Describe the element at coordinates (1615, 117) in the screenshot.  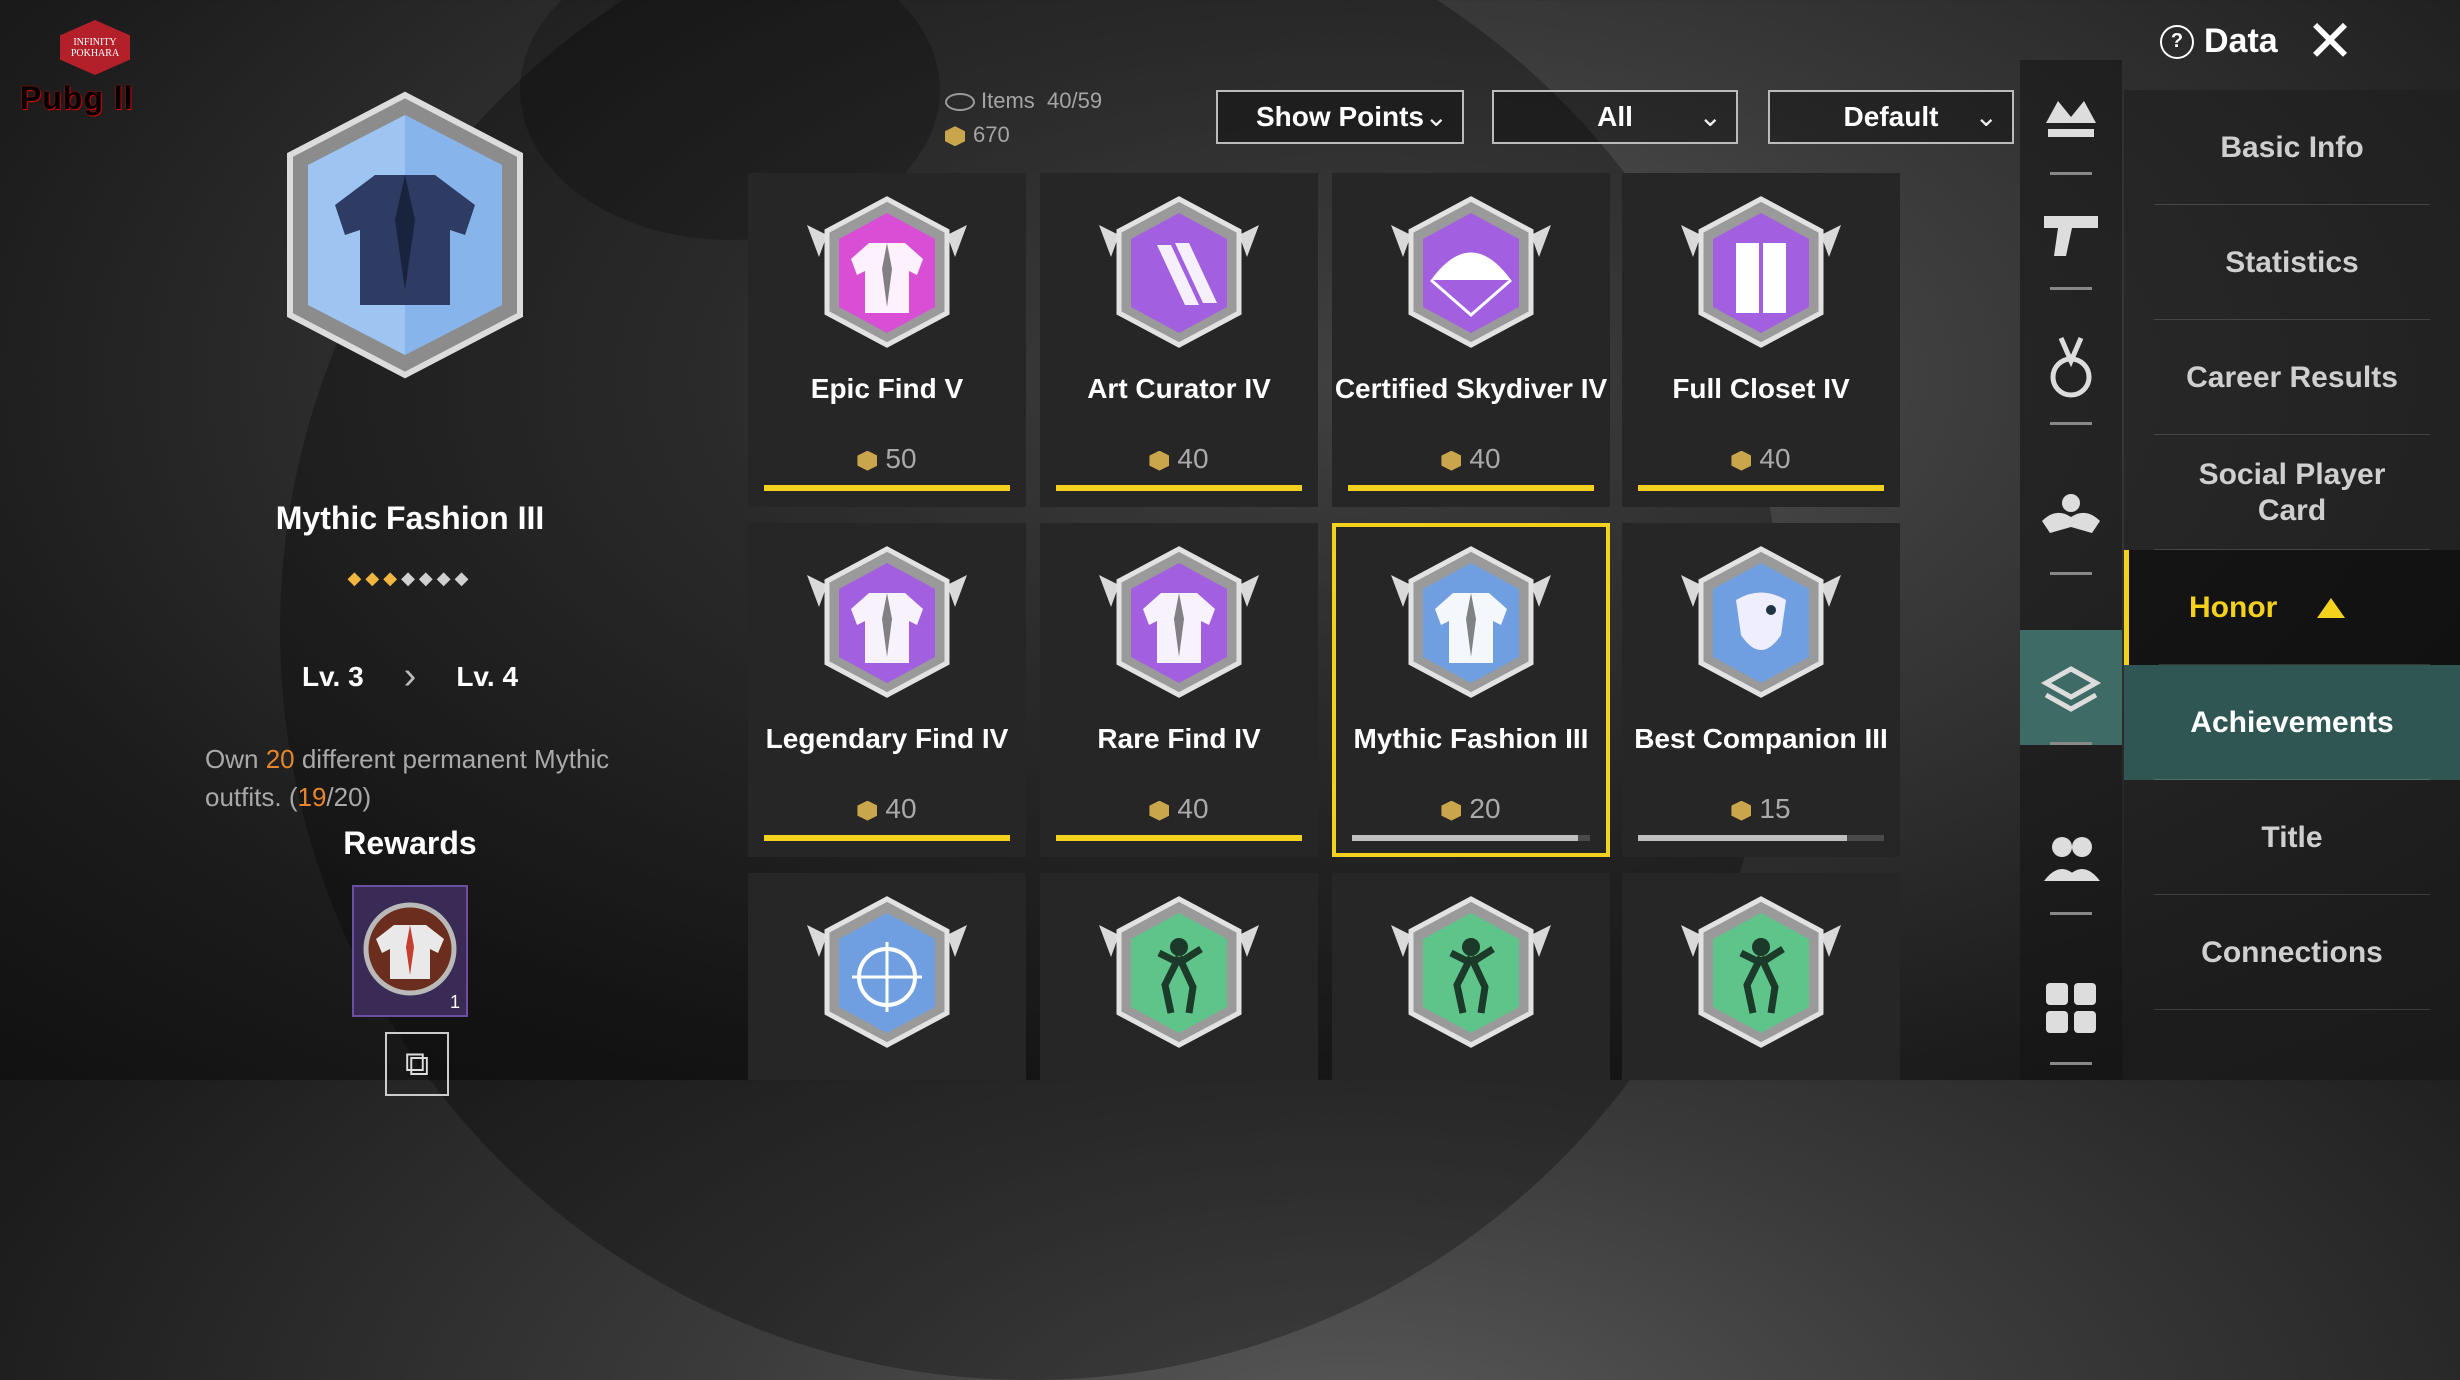
I see `category-dropdown: All ⌄` at that location.